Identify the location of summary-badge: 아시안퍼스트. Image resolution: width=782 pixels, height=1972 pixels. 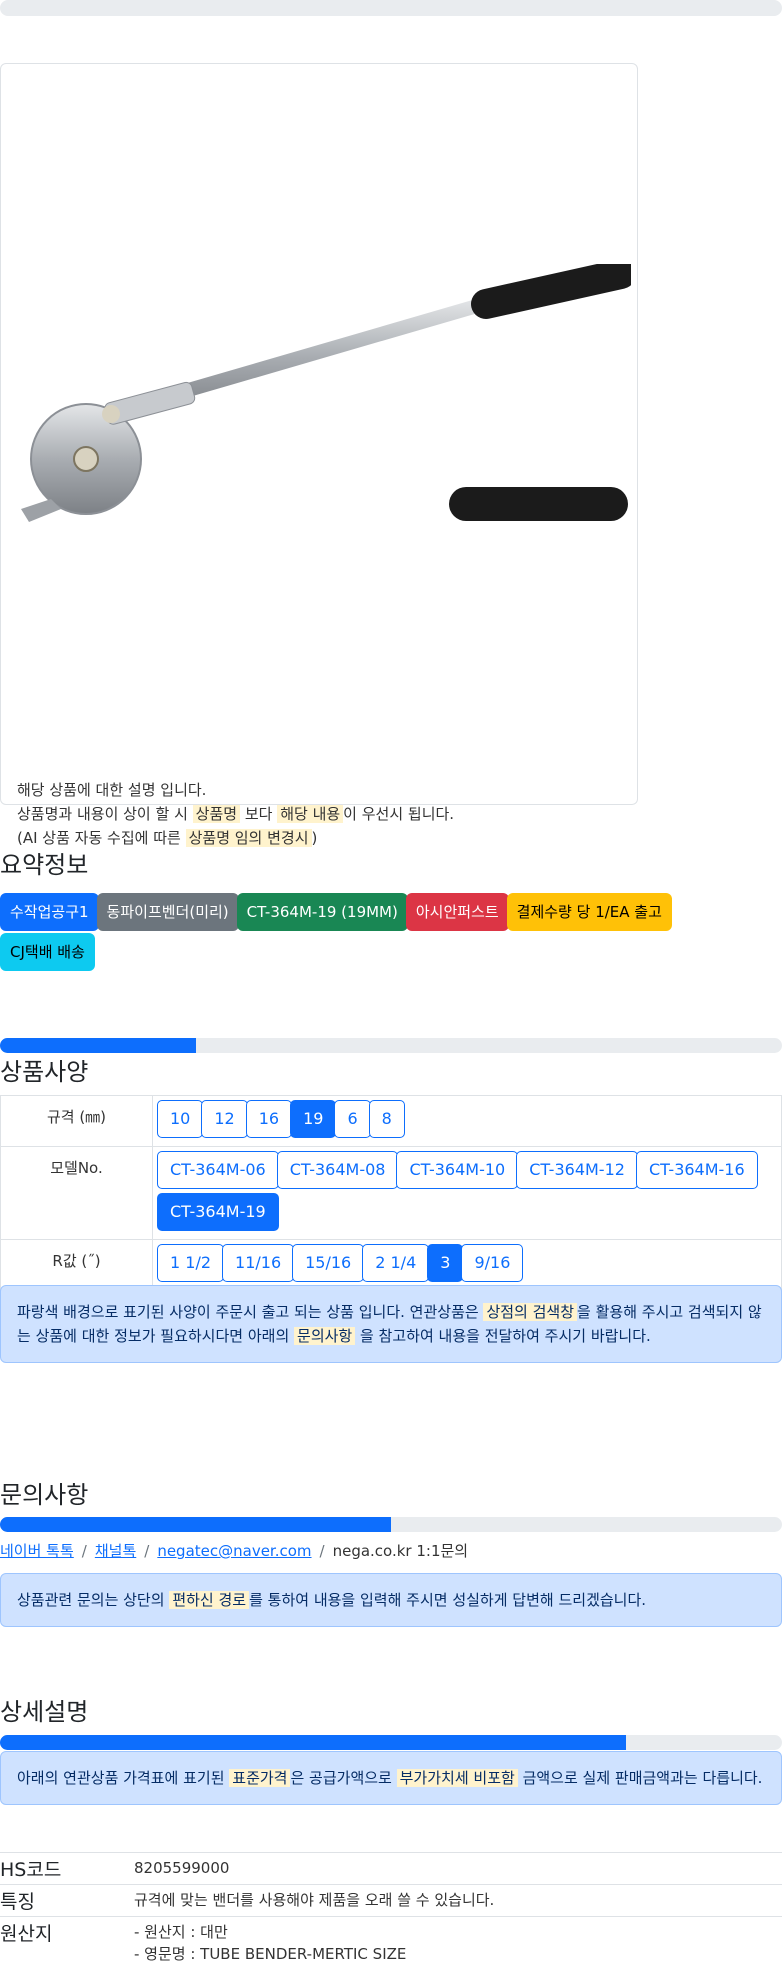
(457, 912).